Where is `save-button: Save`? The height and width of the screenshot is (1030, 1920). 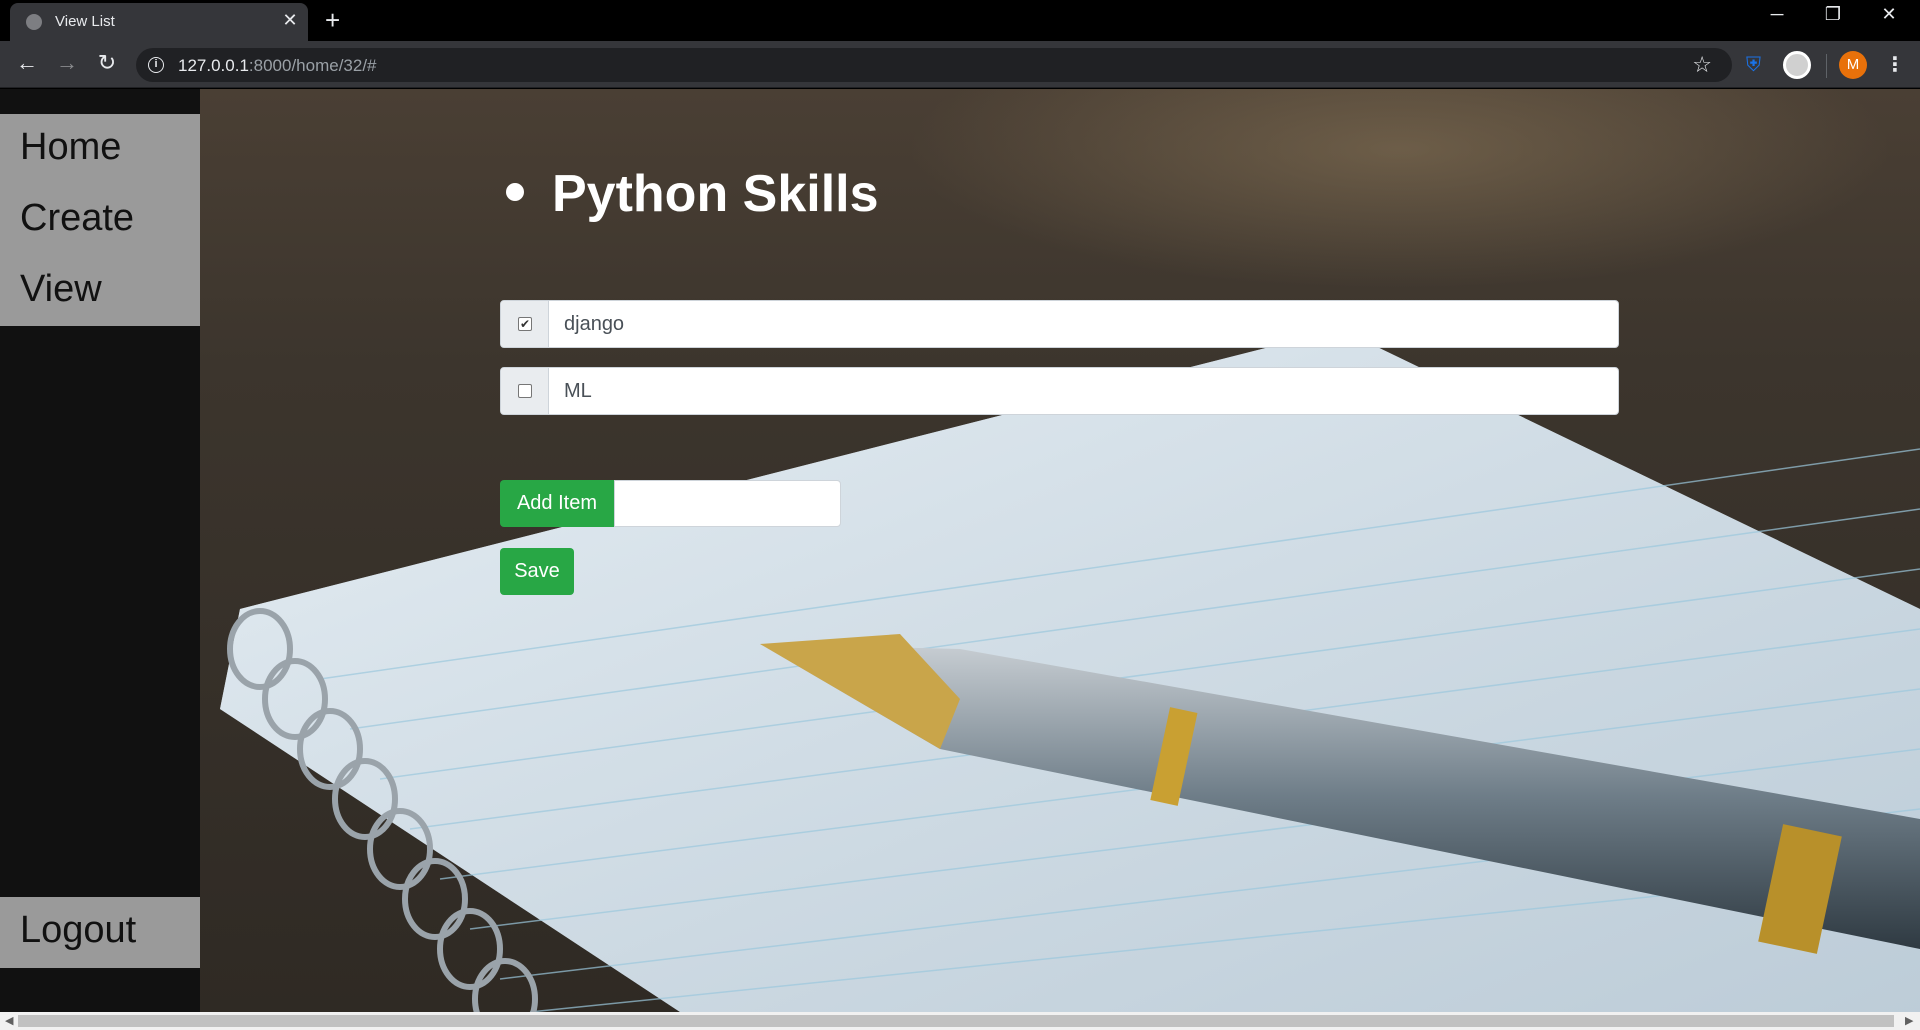 save-button: Save is located at coordinates (537, 571).